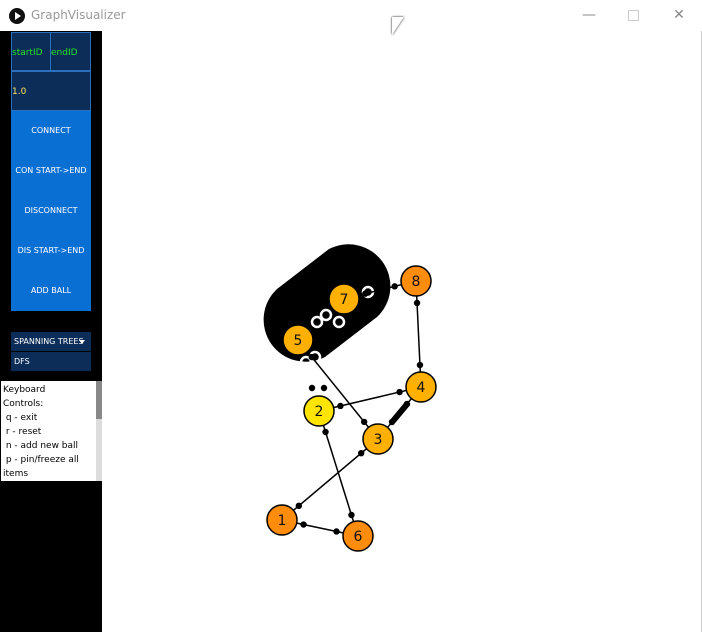  Describe the element at coordinates (51, 211) in the screenshot. I see `disconnect-button: DISCONNECT` at that location.